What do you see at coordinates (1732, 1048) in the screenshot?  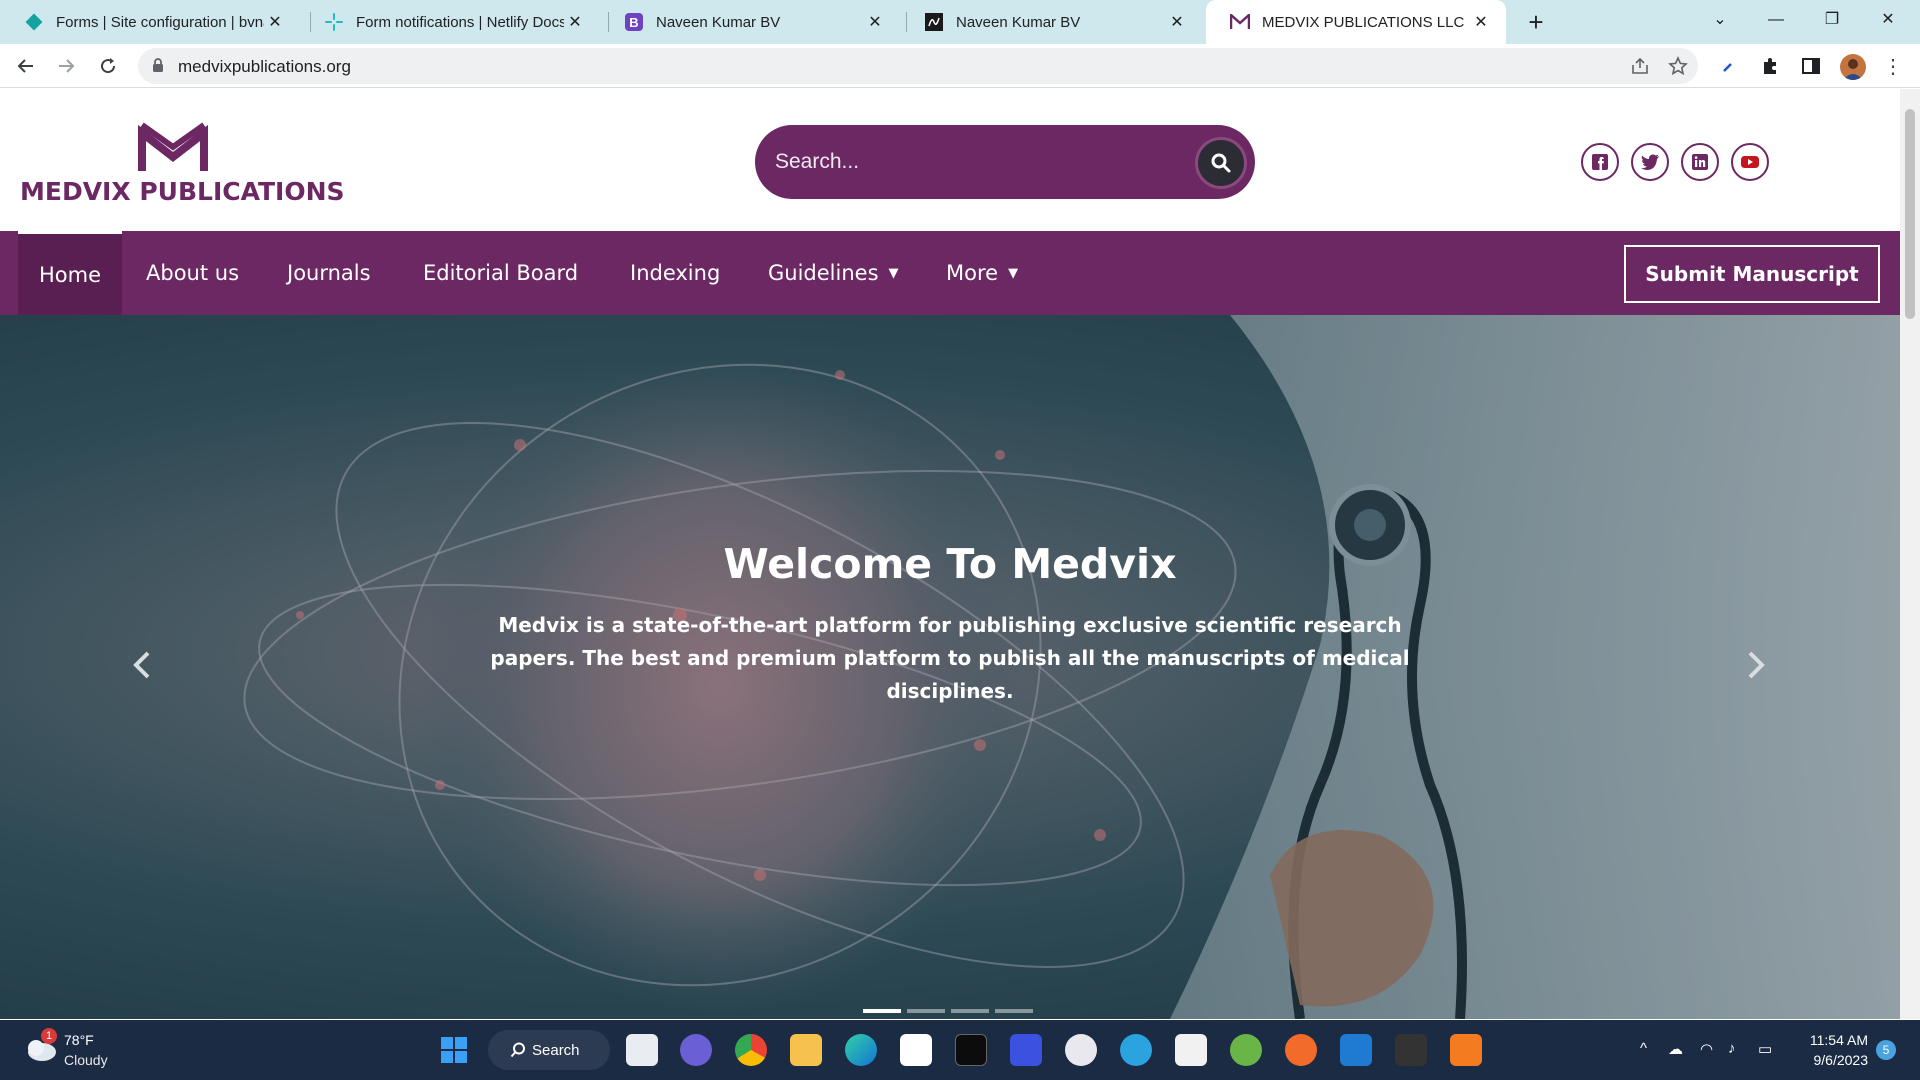 I see `volume-icon: ♪` at bounding box center [1732, 1048].